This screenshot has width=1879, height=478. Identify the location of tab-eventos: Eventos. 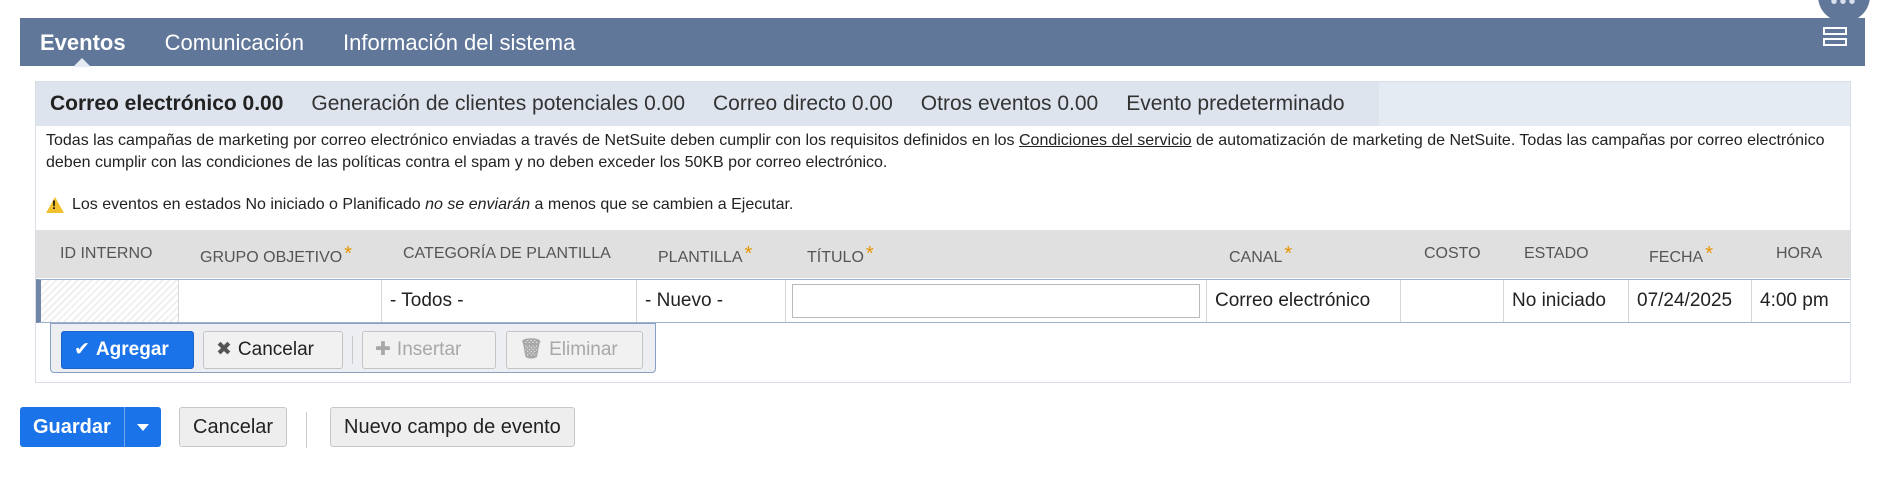
(82, 48).